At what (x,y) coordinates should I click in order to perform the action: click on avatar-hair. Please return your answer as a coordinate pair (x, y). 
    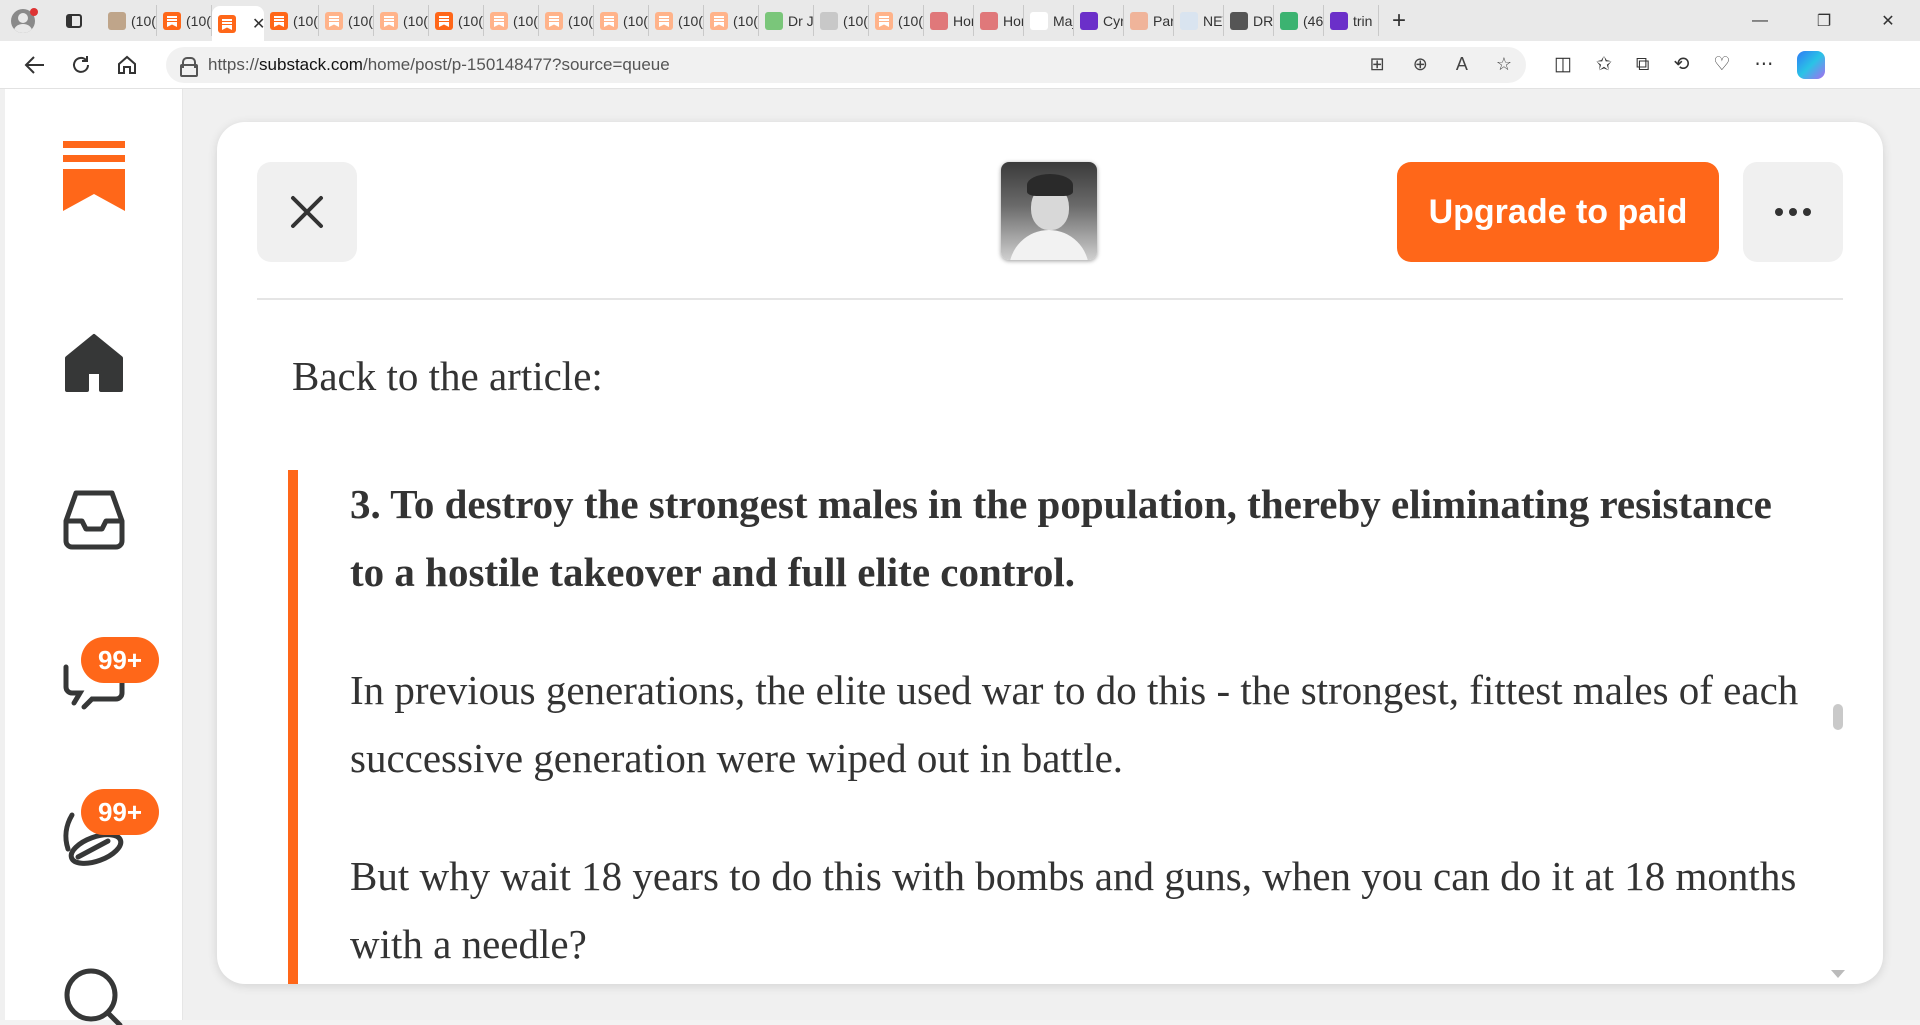
    Looking at the image, I should click on (1050, 185).